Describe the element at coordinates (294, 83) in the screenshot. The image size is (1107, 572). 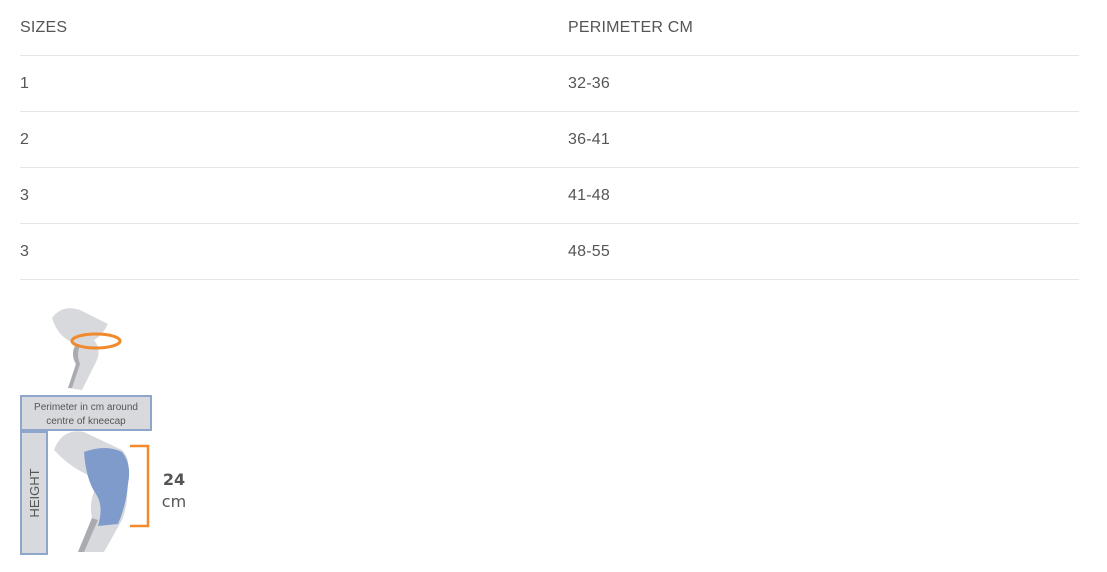
I see `size-cell: 1` at that location.